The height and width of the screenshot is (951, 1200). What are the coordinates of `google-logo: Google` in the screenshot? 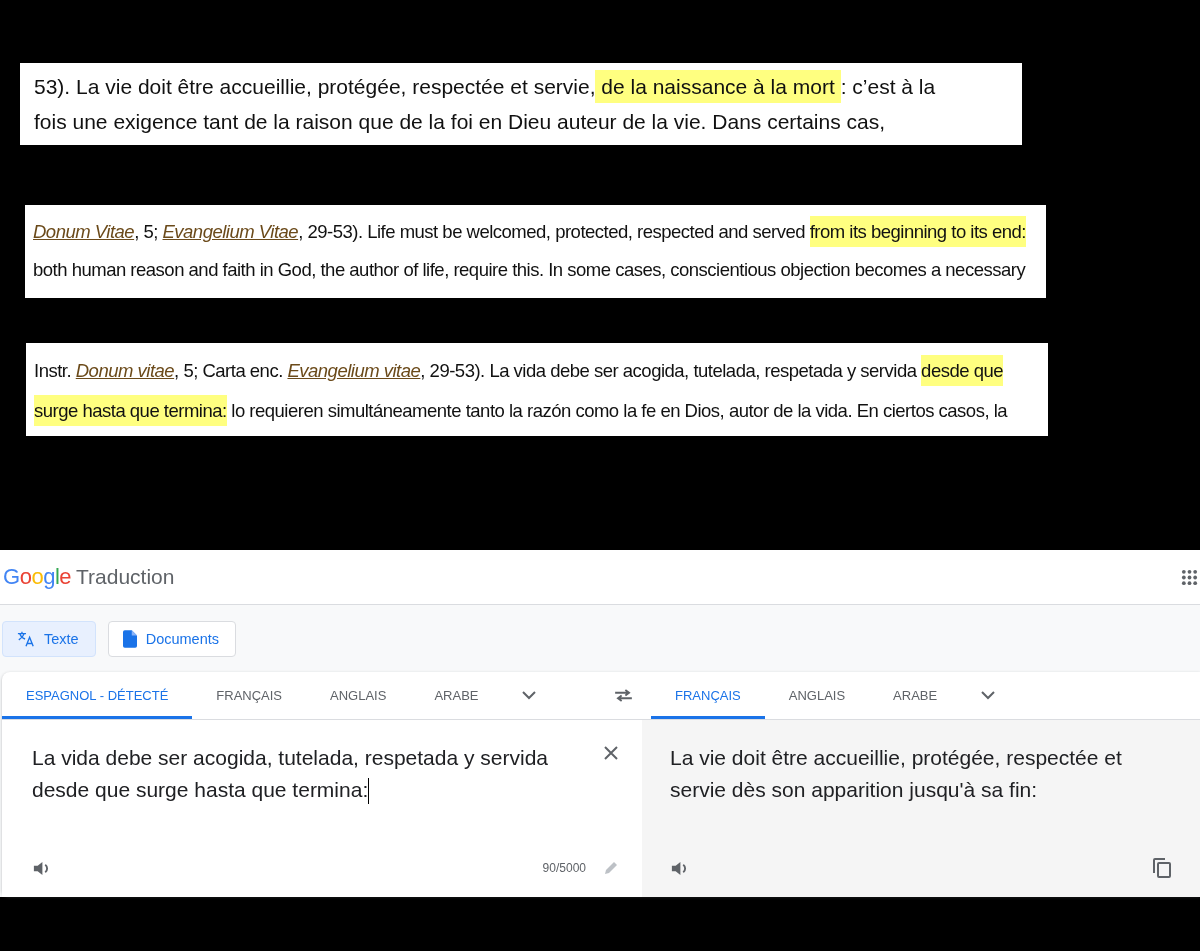 It's located at (37, 577).